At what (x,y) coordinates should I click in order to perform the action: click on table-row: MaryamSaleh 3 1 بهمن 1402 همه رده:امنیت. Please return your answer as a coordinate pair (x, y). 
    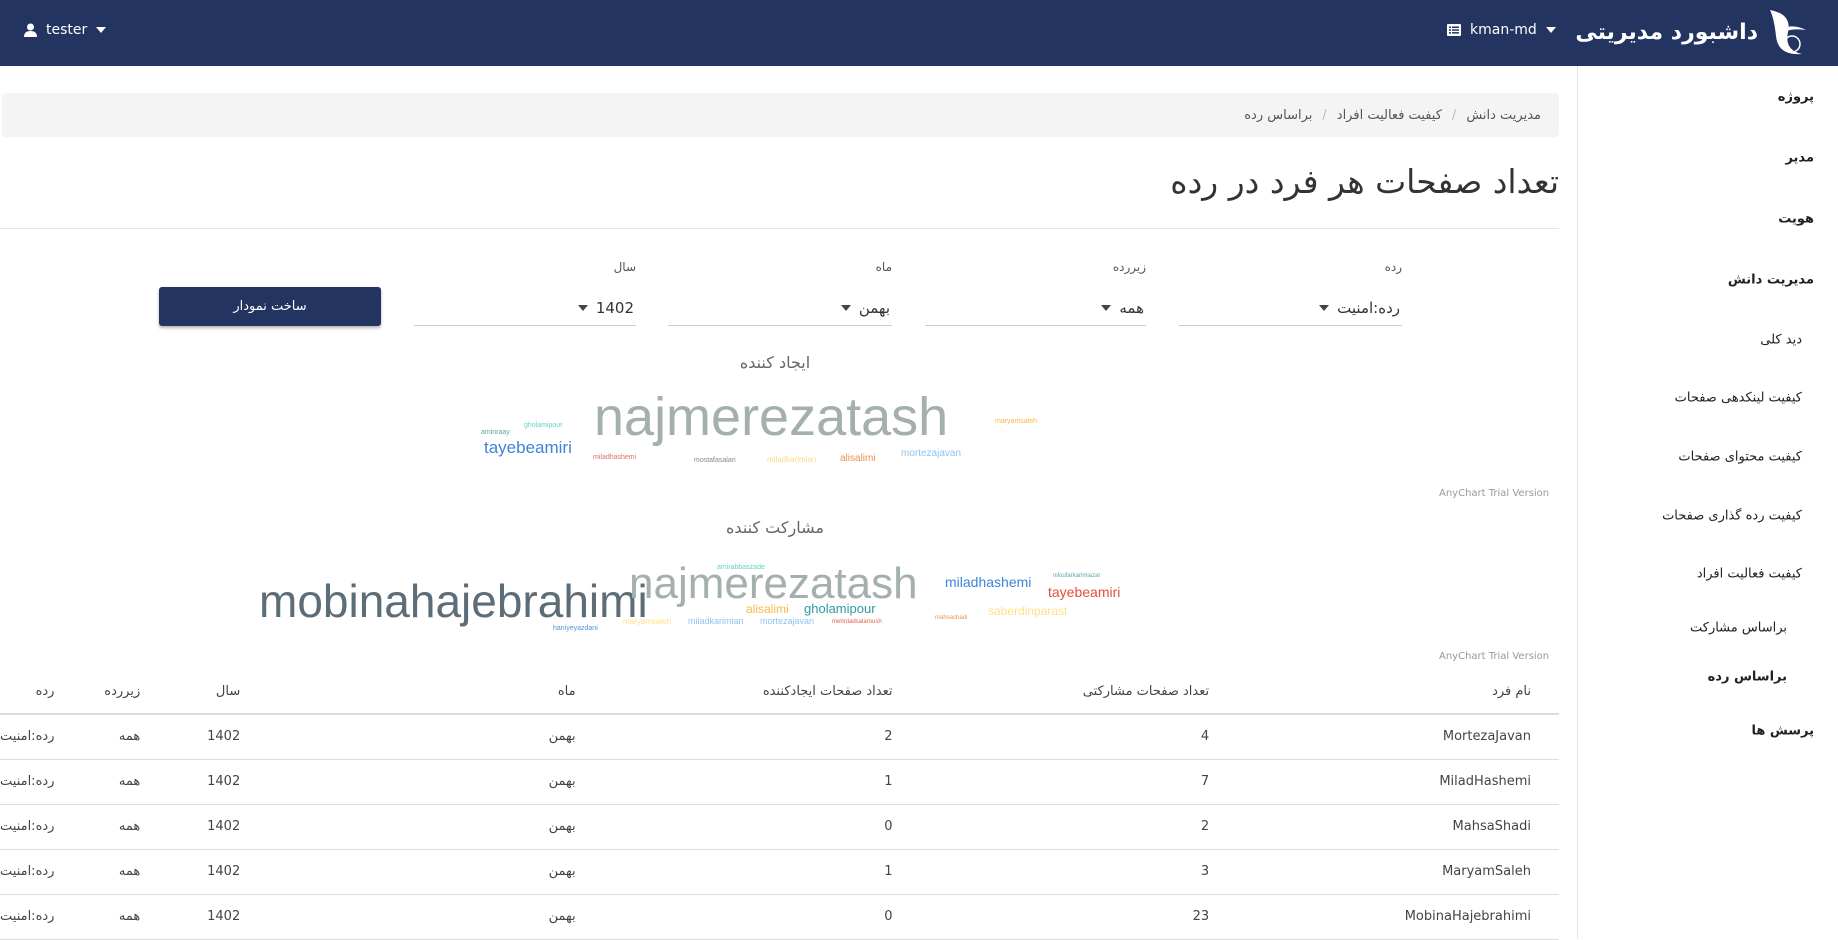
    Looking at the image, I should click on (779, 872).